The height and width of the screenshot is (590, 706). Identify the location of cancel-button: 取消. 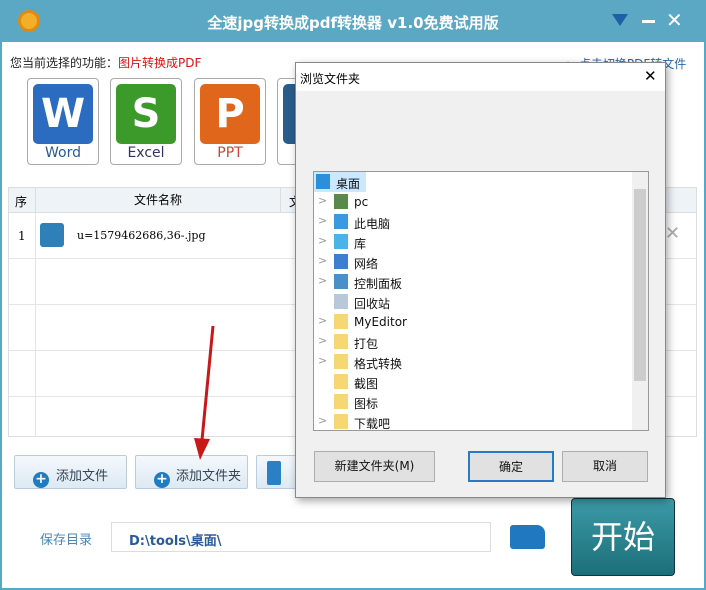
(605, 466).